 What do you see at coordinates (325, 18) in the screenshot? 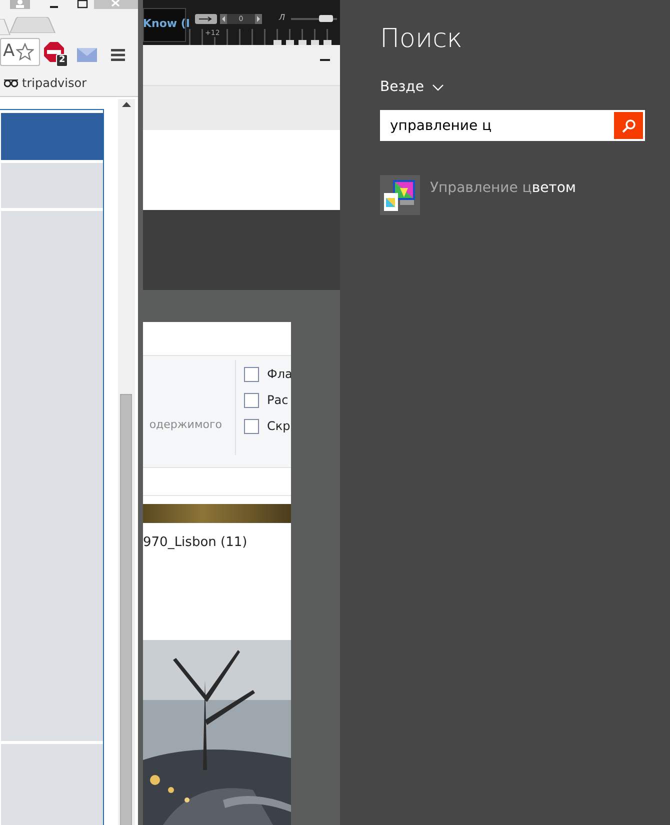
I see `slider-thumb` at bounding box center [325, 18].